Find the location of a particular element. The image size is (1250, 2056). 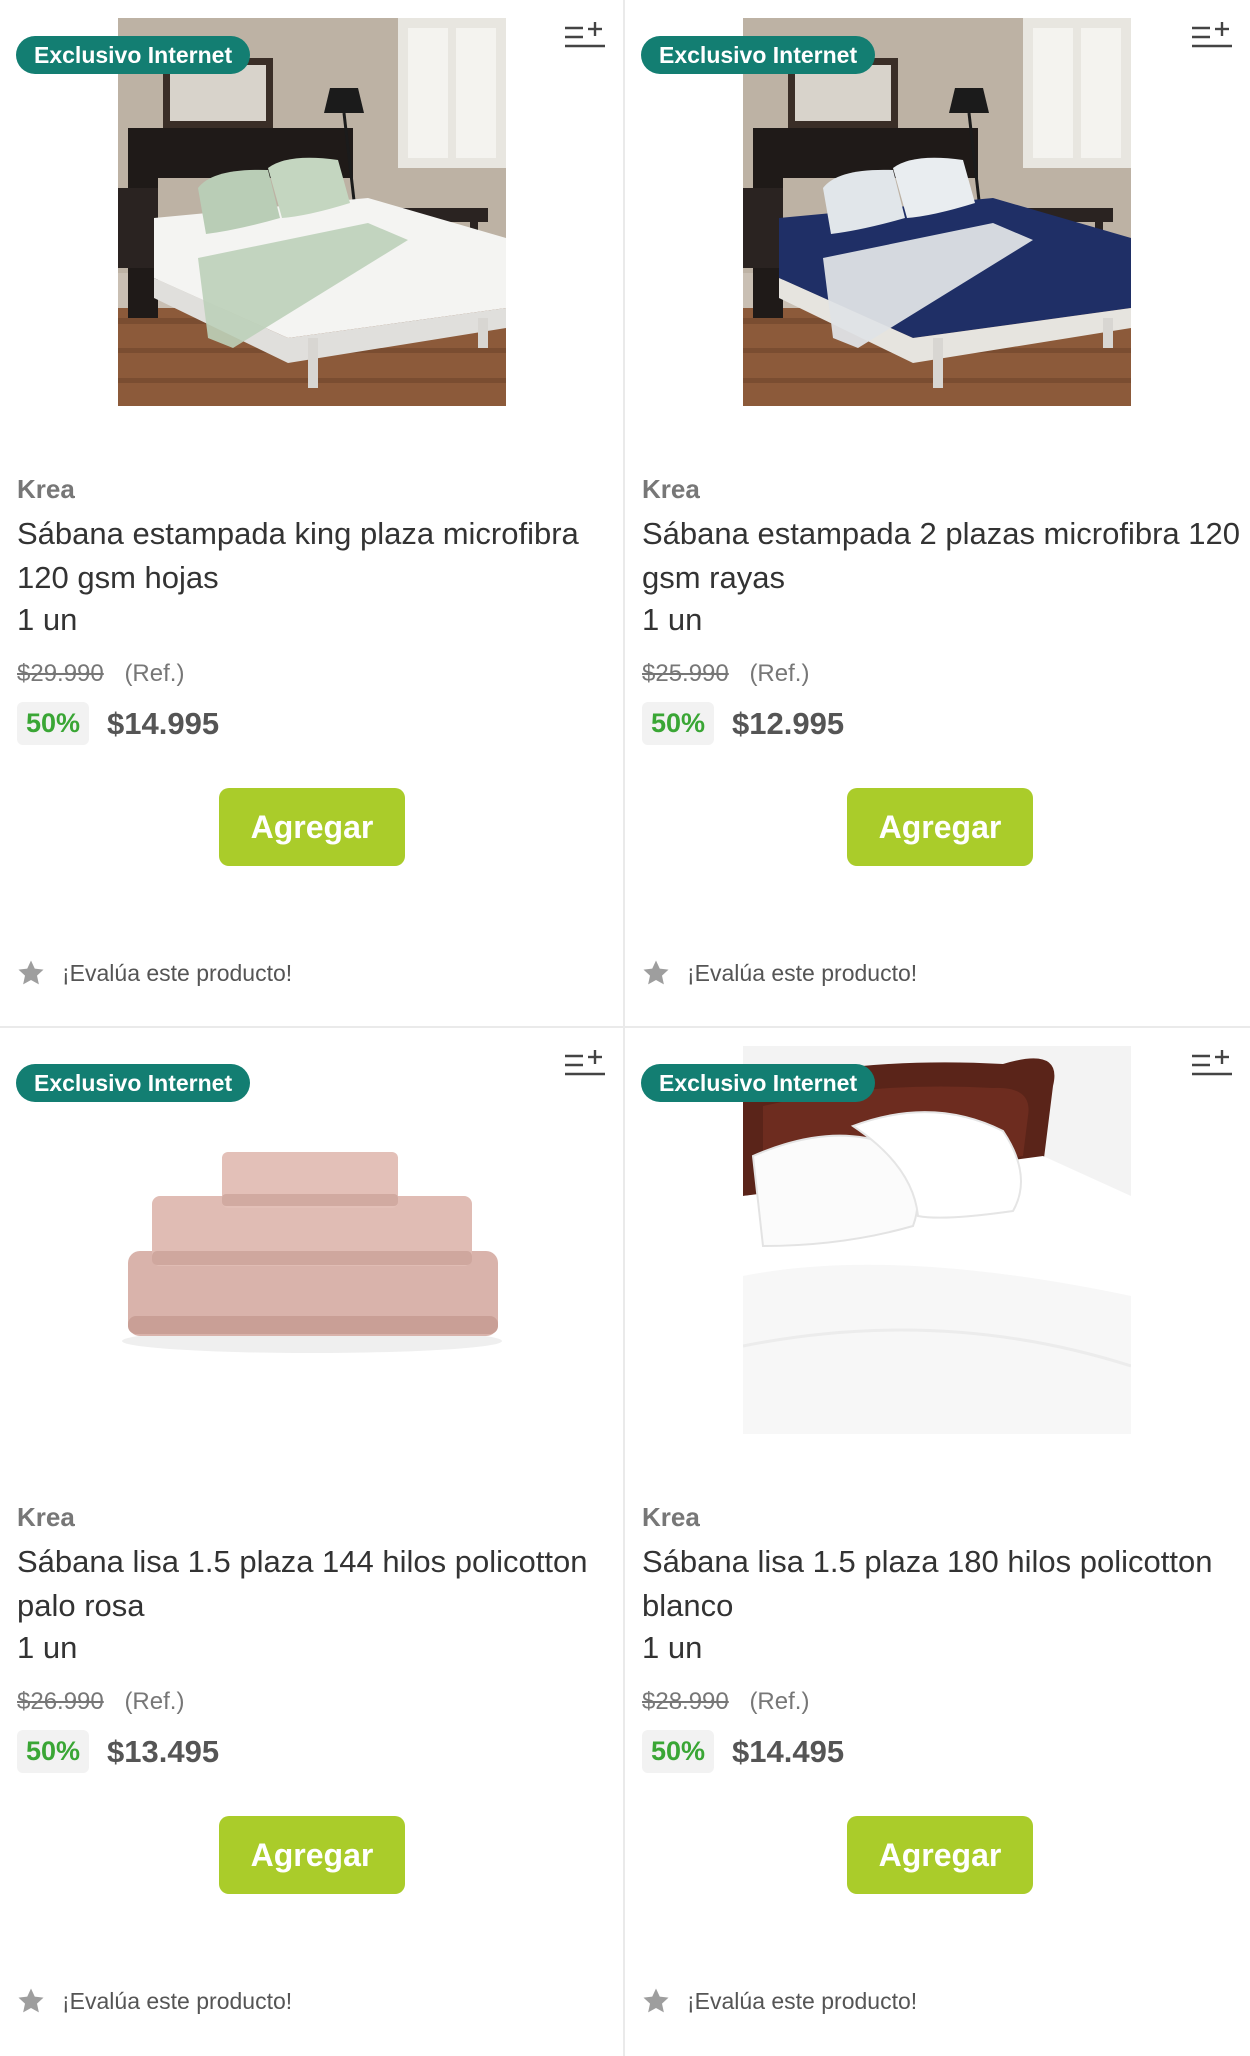

reference-price-row: $29.990 (Ref.) is located at coordinates (100, 674).